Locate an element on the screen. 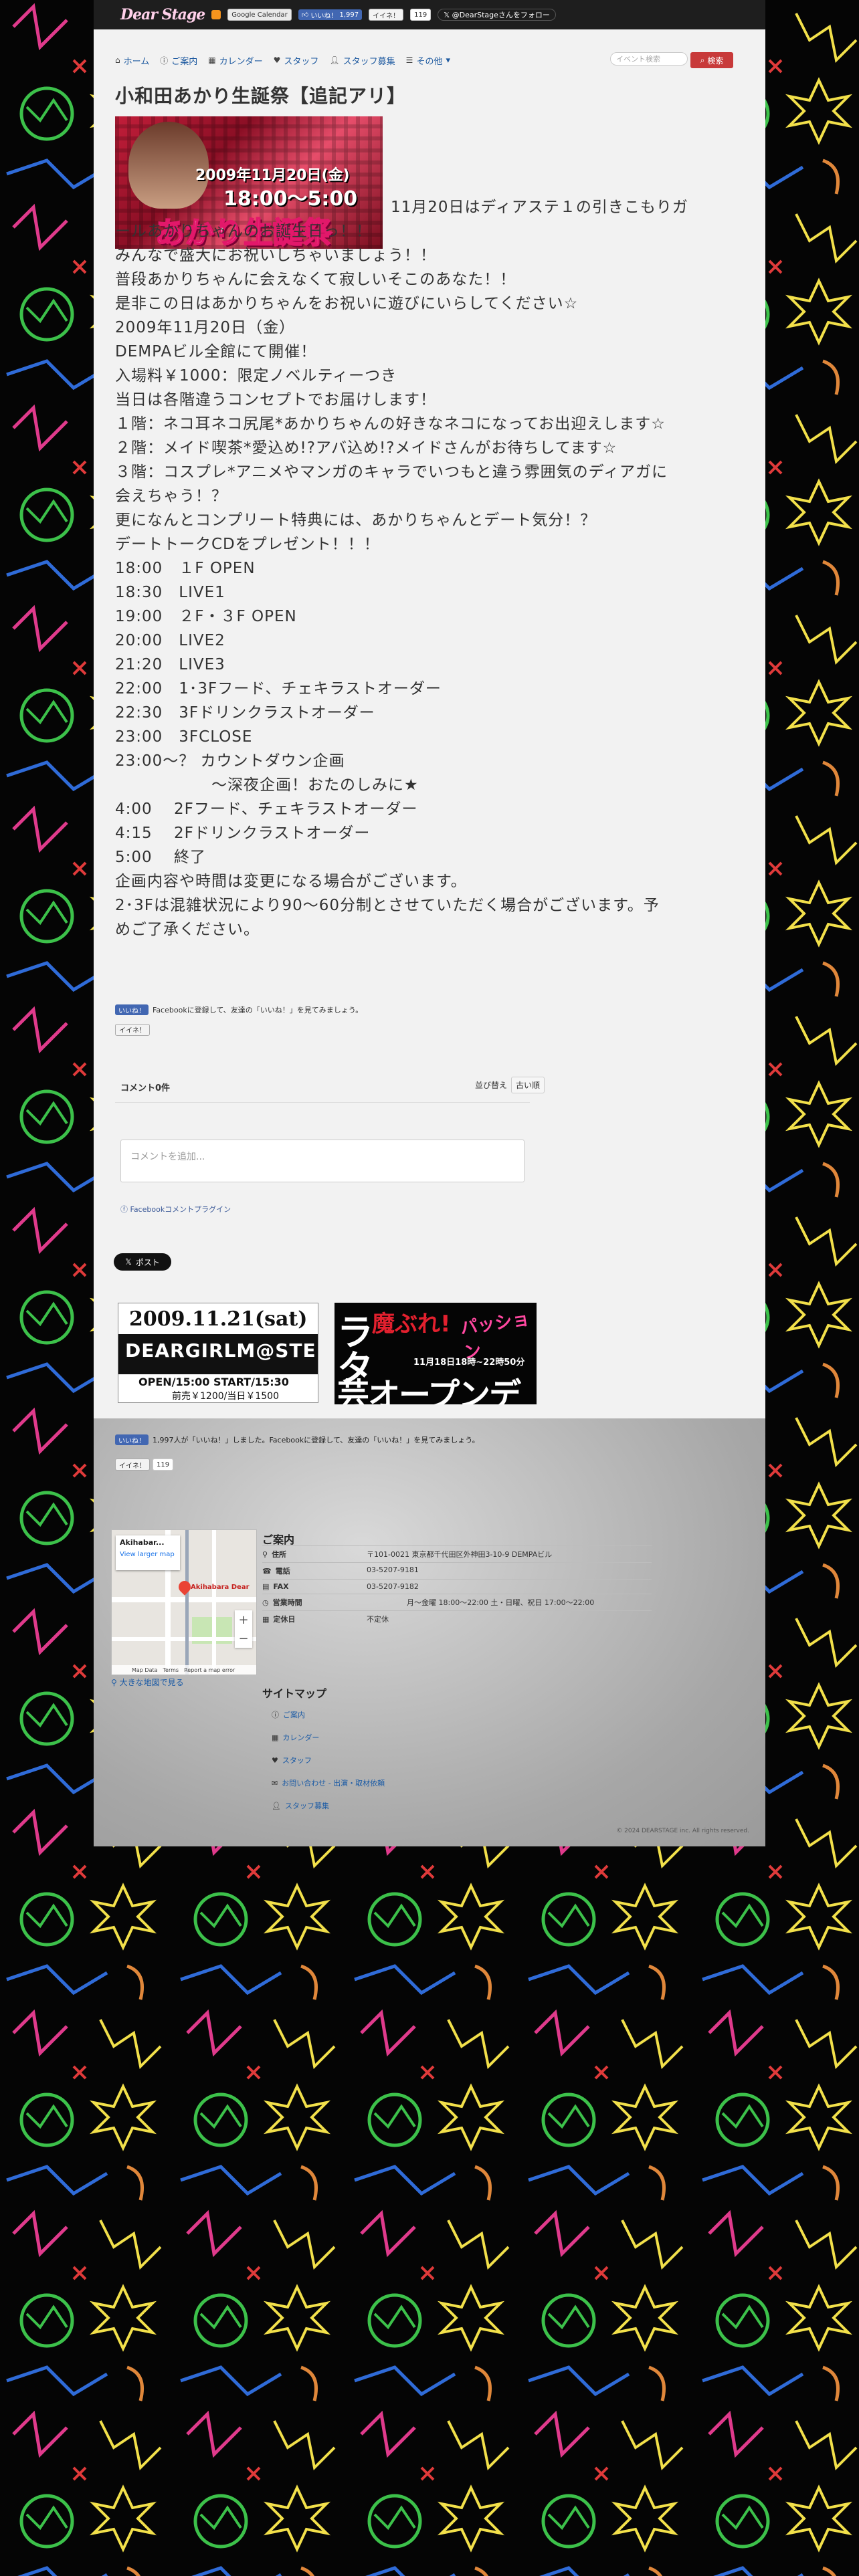 The width and height of the screenshot is (859, 2576). map-popup: Akihabar... View larger map is located at coordinates (148, 1553).